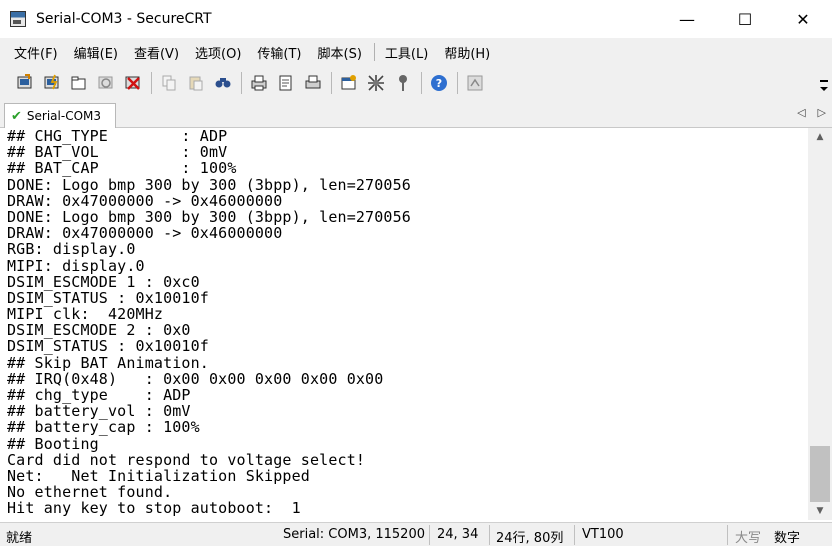 The image size is (832, 546). What do you see at coordinates (53, 443) in the screenshot?
I see `terminal-line: ## Booting` at bounding box center [53, 443].